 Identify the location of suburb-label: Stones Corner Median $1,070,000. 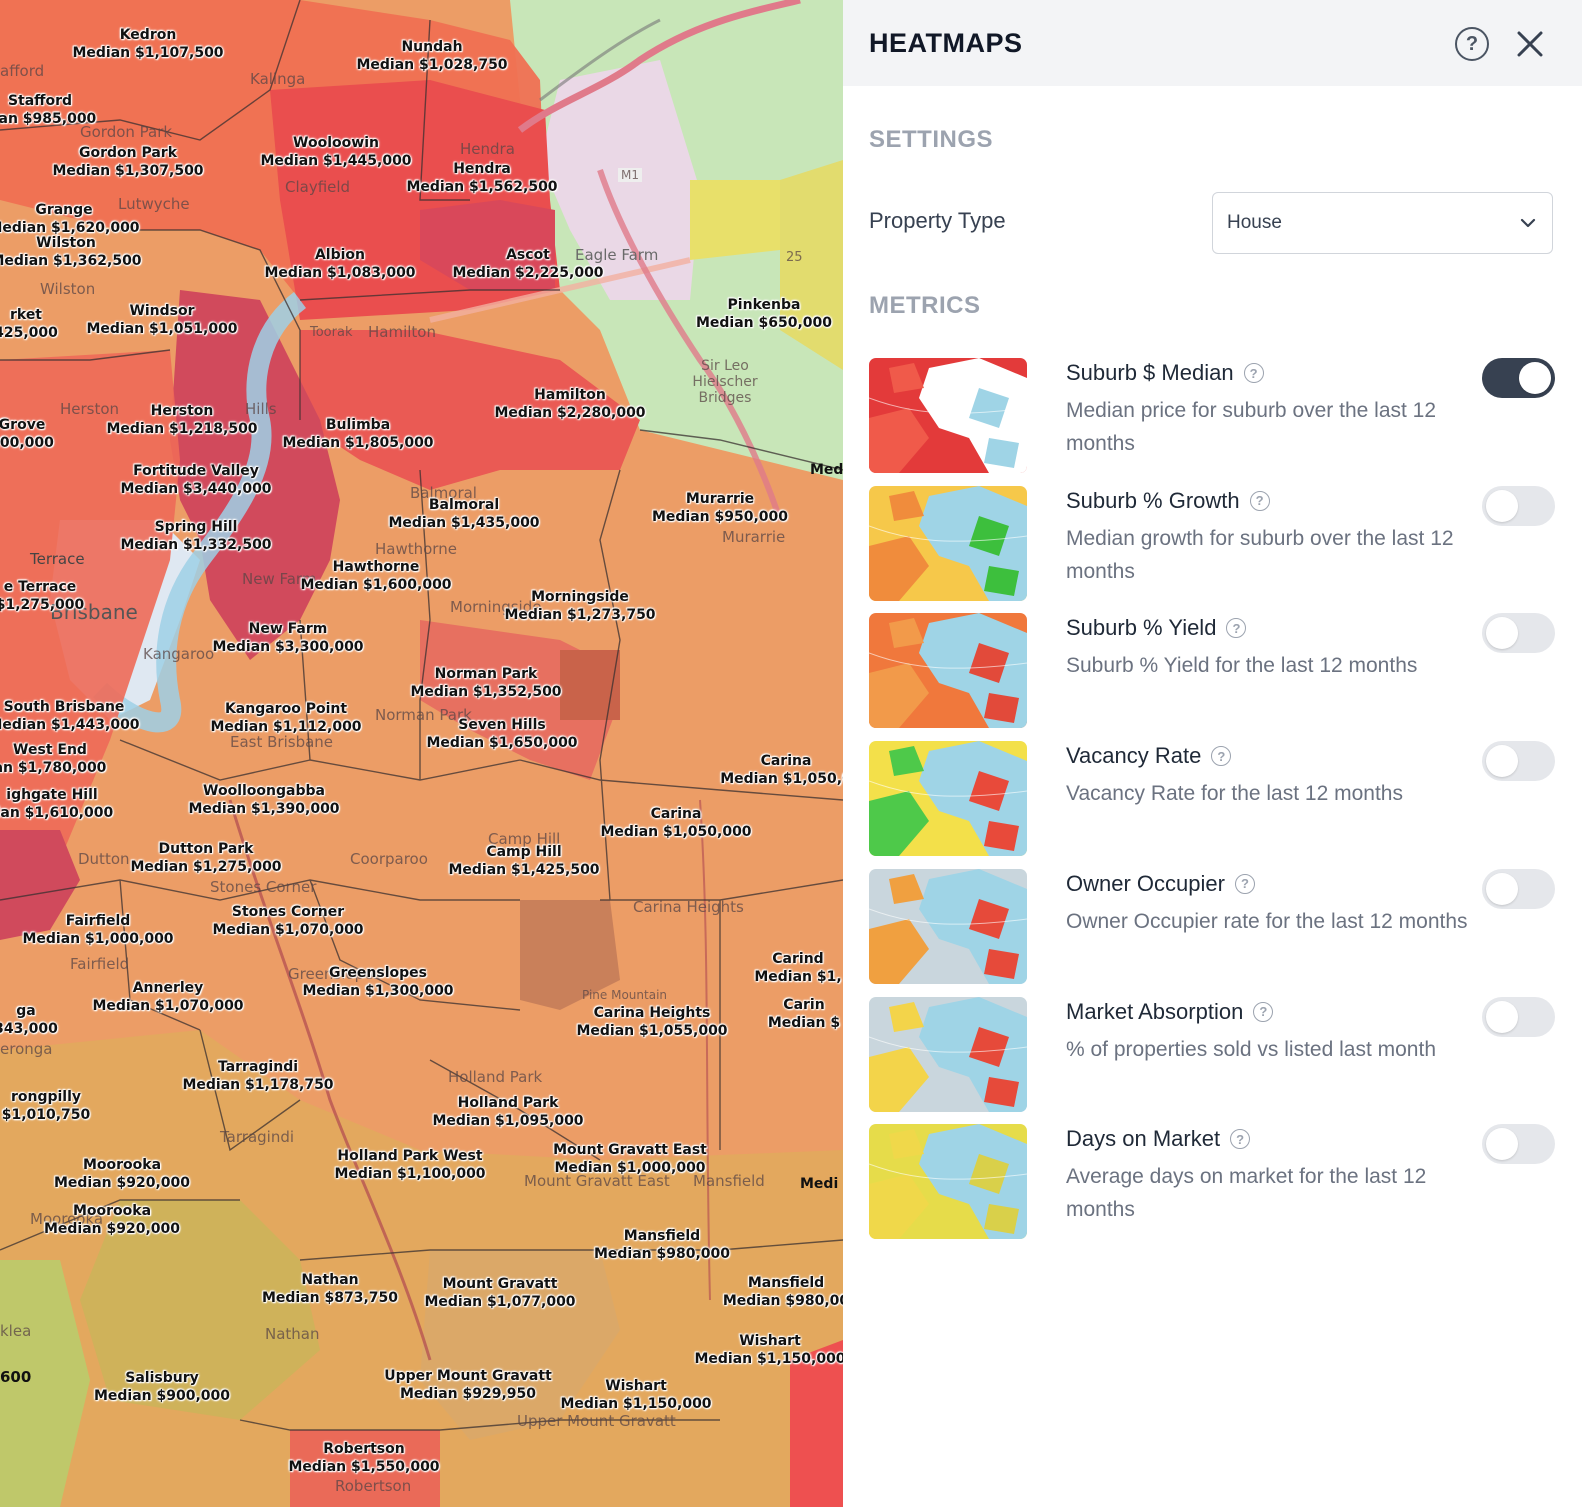
(288, 921).